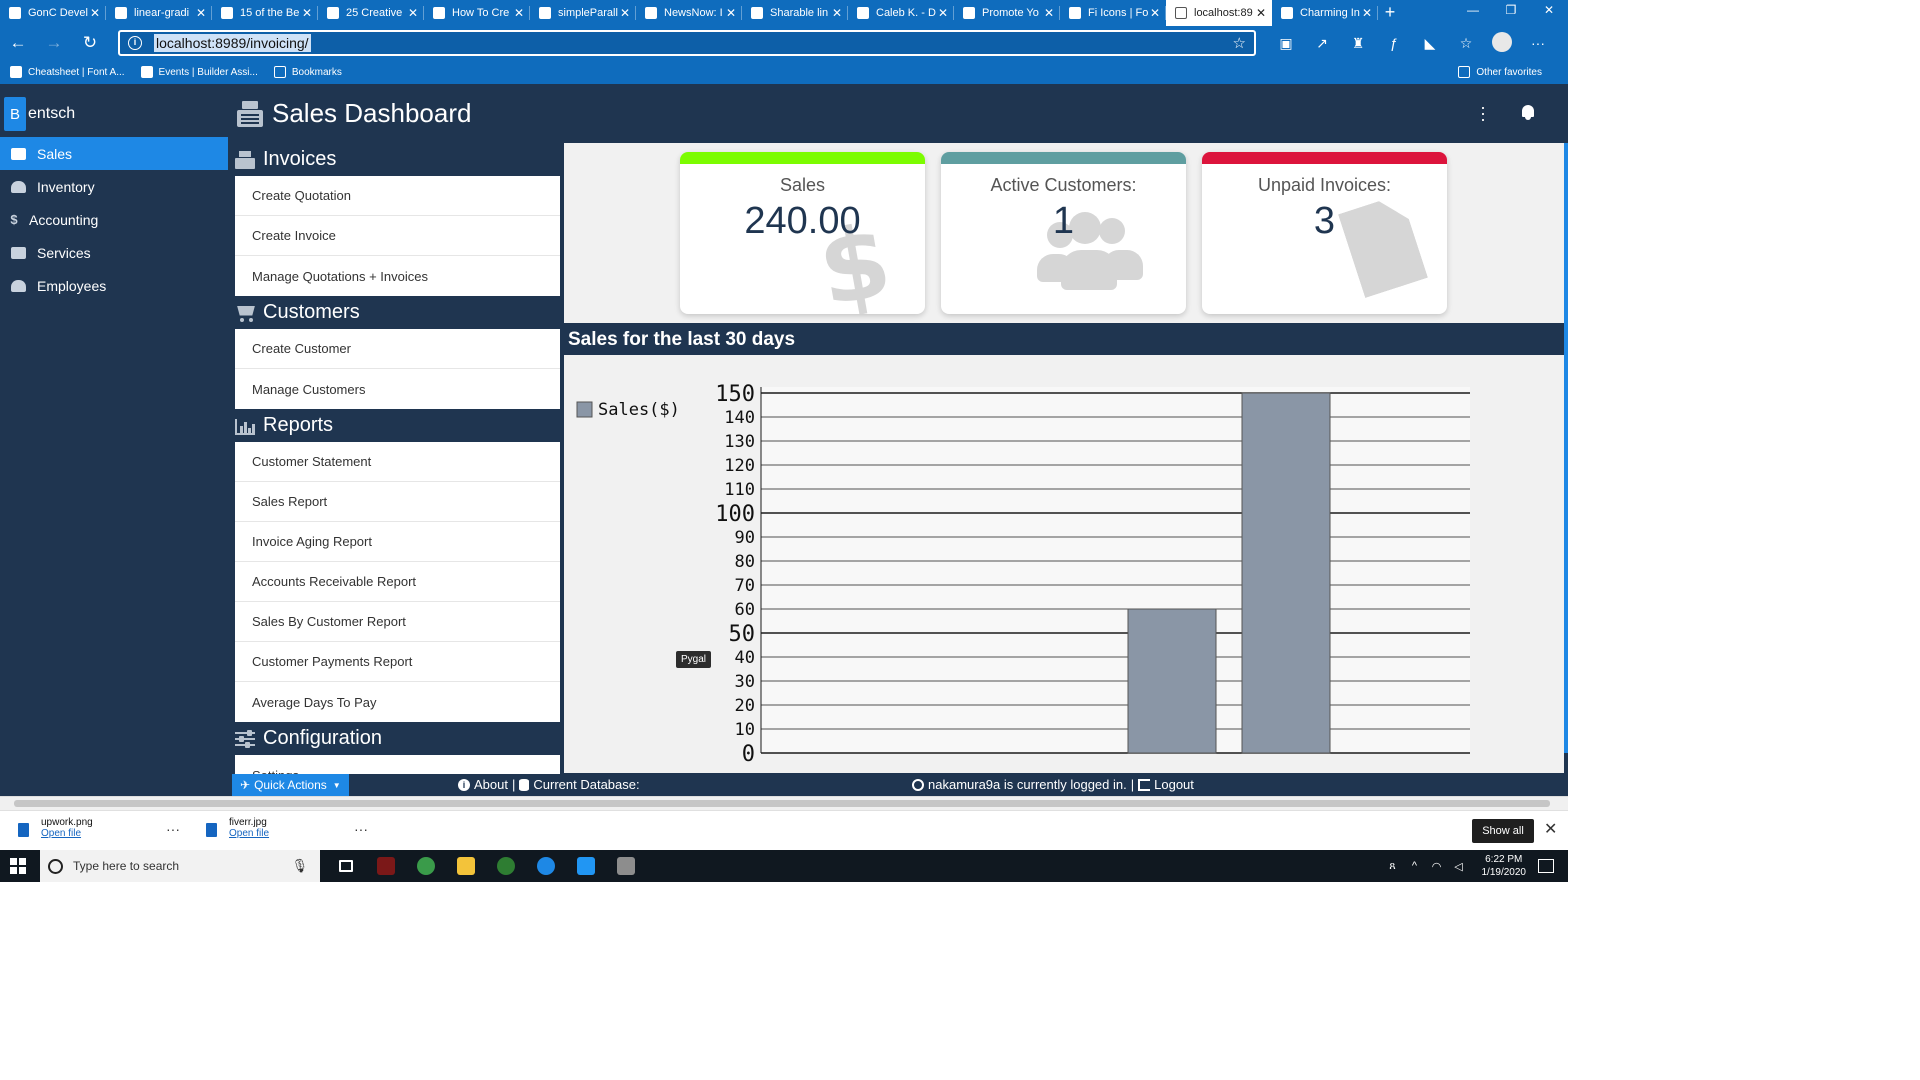 This screenshot has height=1080, width=1920. What do you see at coordinates (397, 582) in the screenshot?
I see `menu-item-accounts-receivable-report: Accounts Receivable Report` at bounding box center [397, 582].